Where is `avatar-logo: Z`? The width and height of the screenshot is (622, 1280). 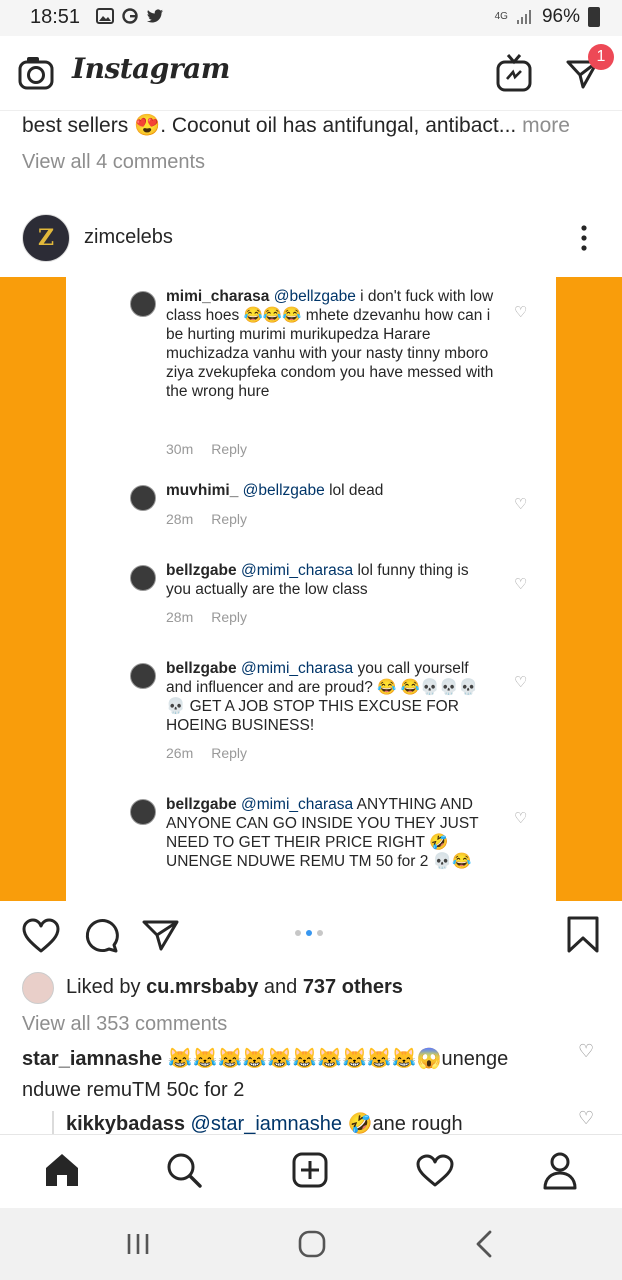
avatar-logo: Z is located at coordinates (46, 238).